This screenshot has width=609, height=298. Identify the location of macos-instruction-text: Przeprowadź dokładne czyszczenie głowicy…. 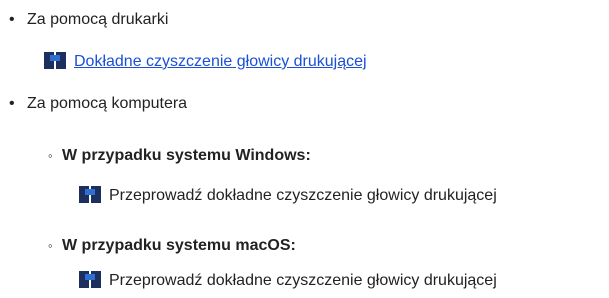
(303, 280).